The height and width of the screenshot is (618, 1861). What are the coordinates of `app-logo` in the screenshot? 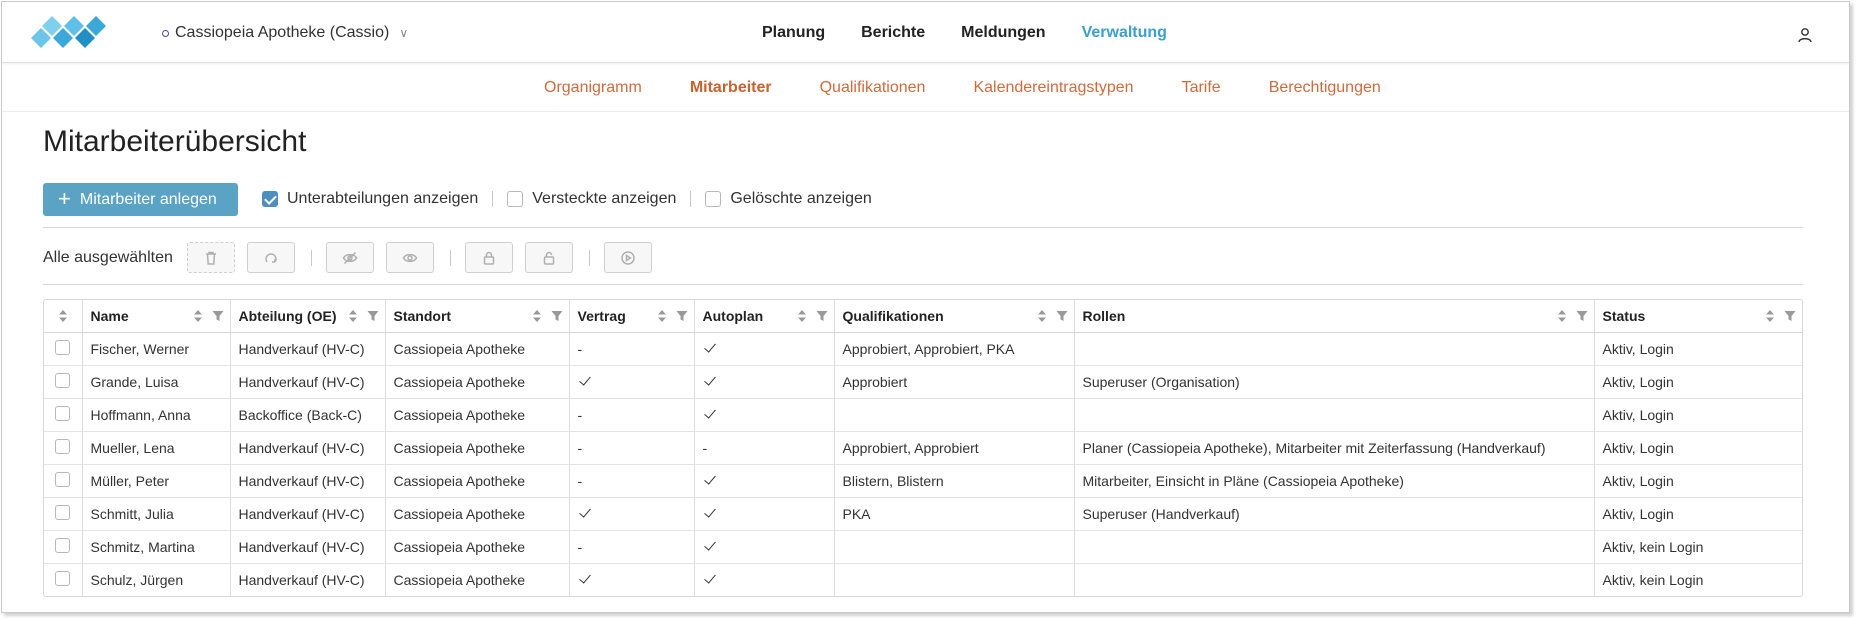 It's located at (71, 33).